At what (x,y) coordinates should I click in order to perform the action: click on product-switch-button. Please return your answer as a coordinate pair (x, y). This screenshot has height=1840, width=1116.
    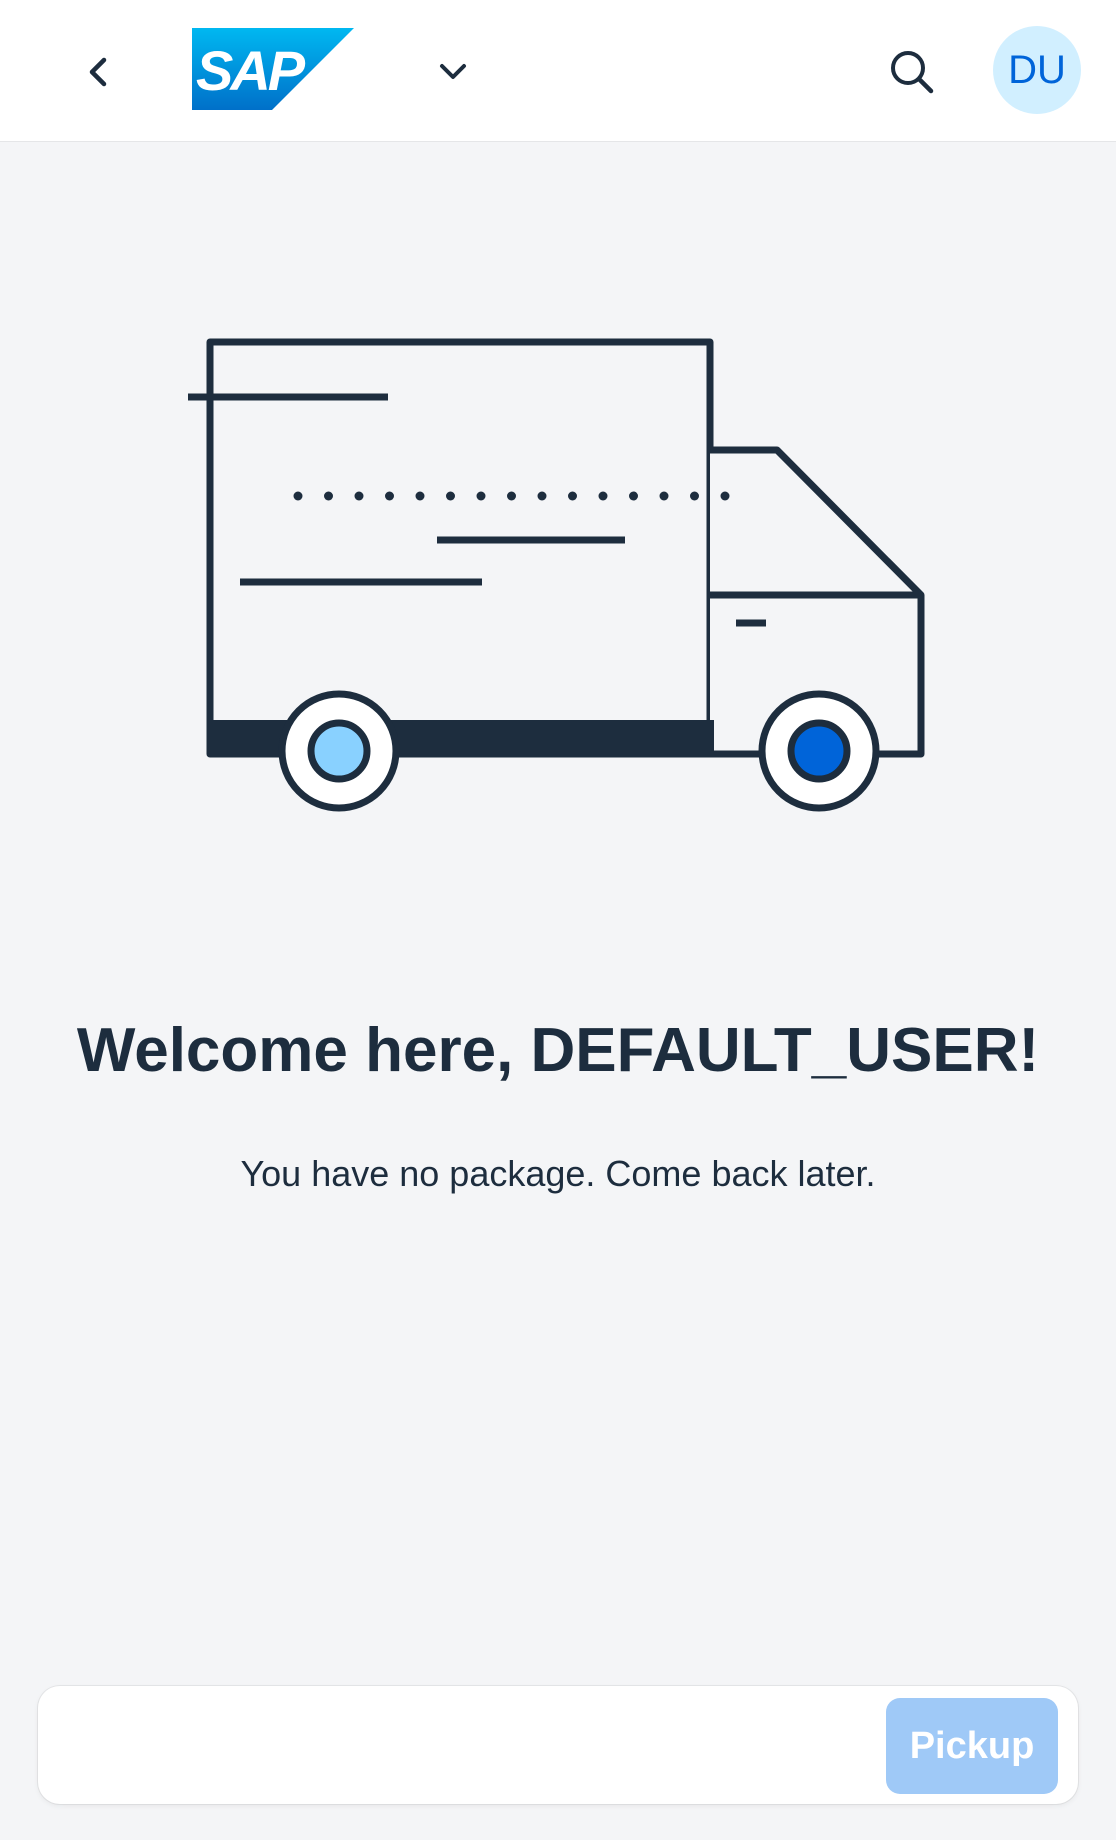
    Looking at the image, I should click on (453, 72).